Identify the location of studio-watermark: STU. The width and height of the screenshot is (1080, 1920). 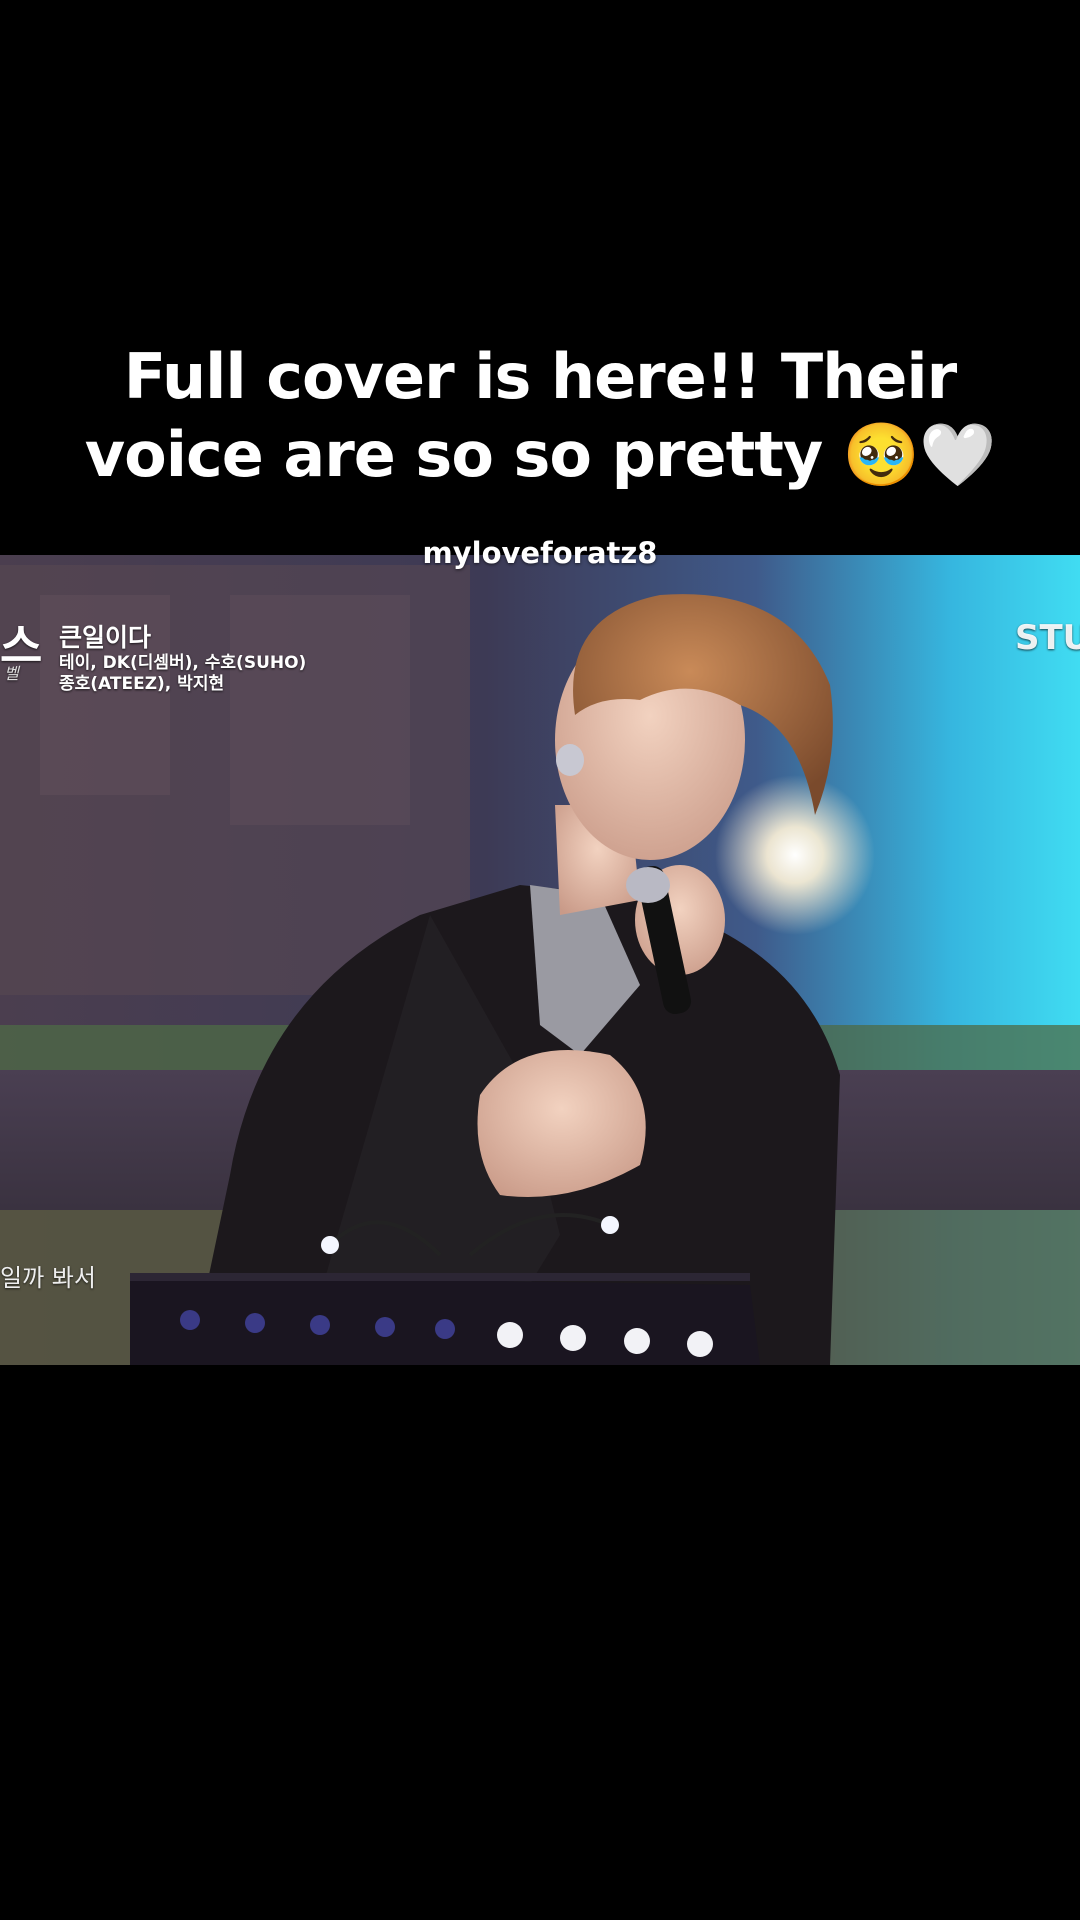
(1047, 638).